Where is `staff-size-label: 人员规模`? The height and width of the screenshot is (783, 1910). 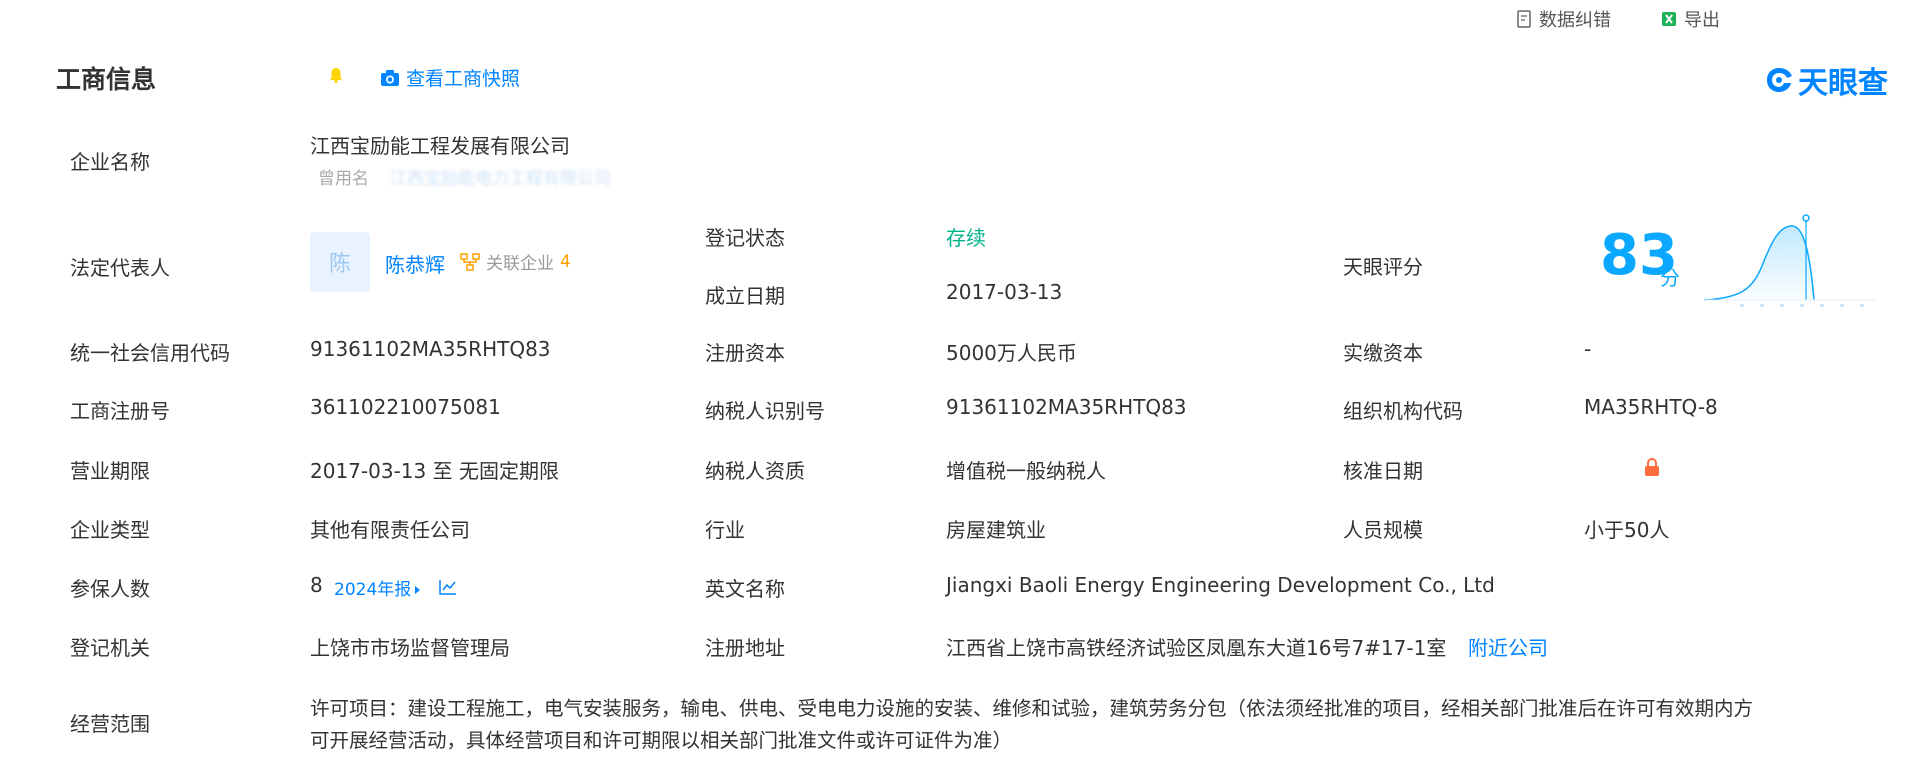
staff-size-label: 人员规模 is located at coordinates (1383, 530).